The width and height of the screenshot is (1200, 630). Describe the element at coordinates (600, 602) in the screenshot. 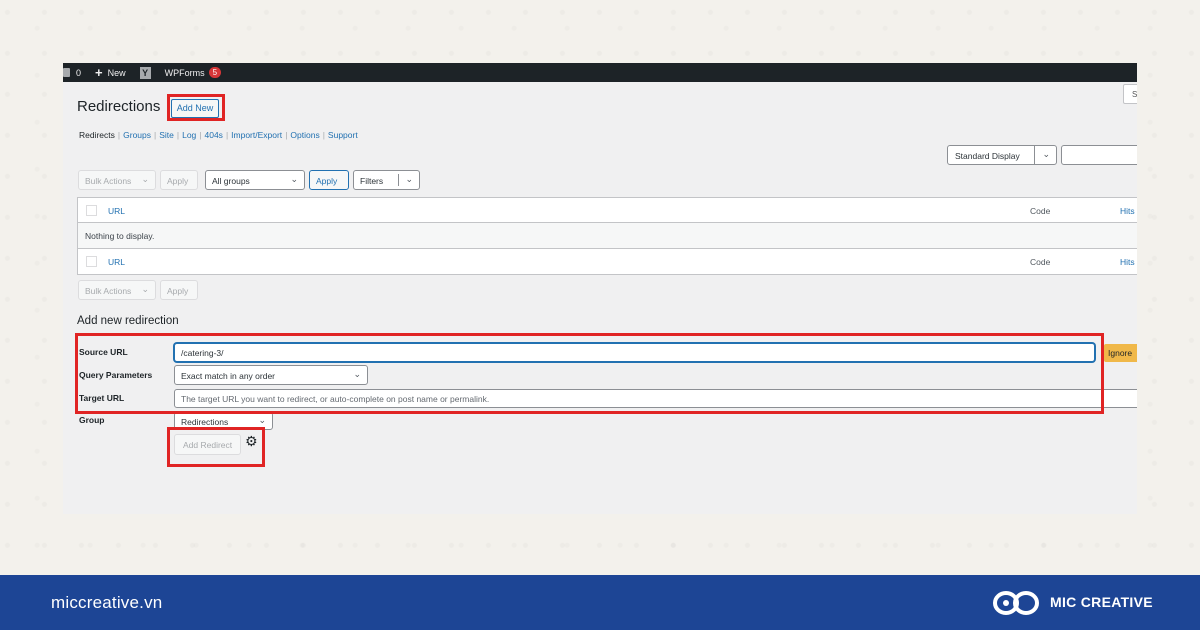

I see `brand-footer: miccreative.vn MIC CREATIVE` at that location.